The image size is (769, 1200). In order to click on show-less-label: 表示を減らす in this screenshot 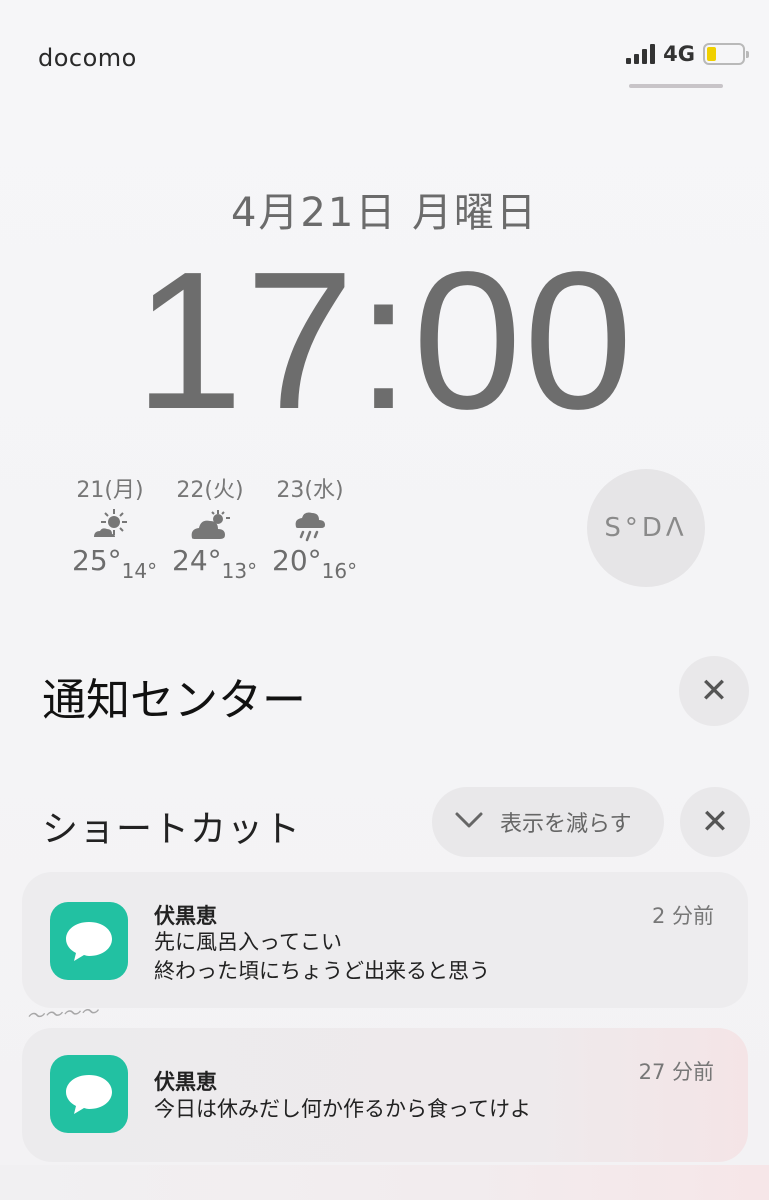, I will do `click(566, 824)`.